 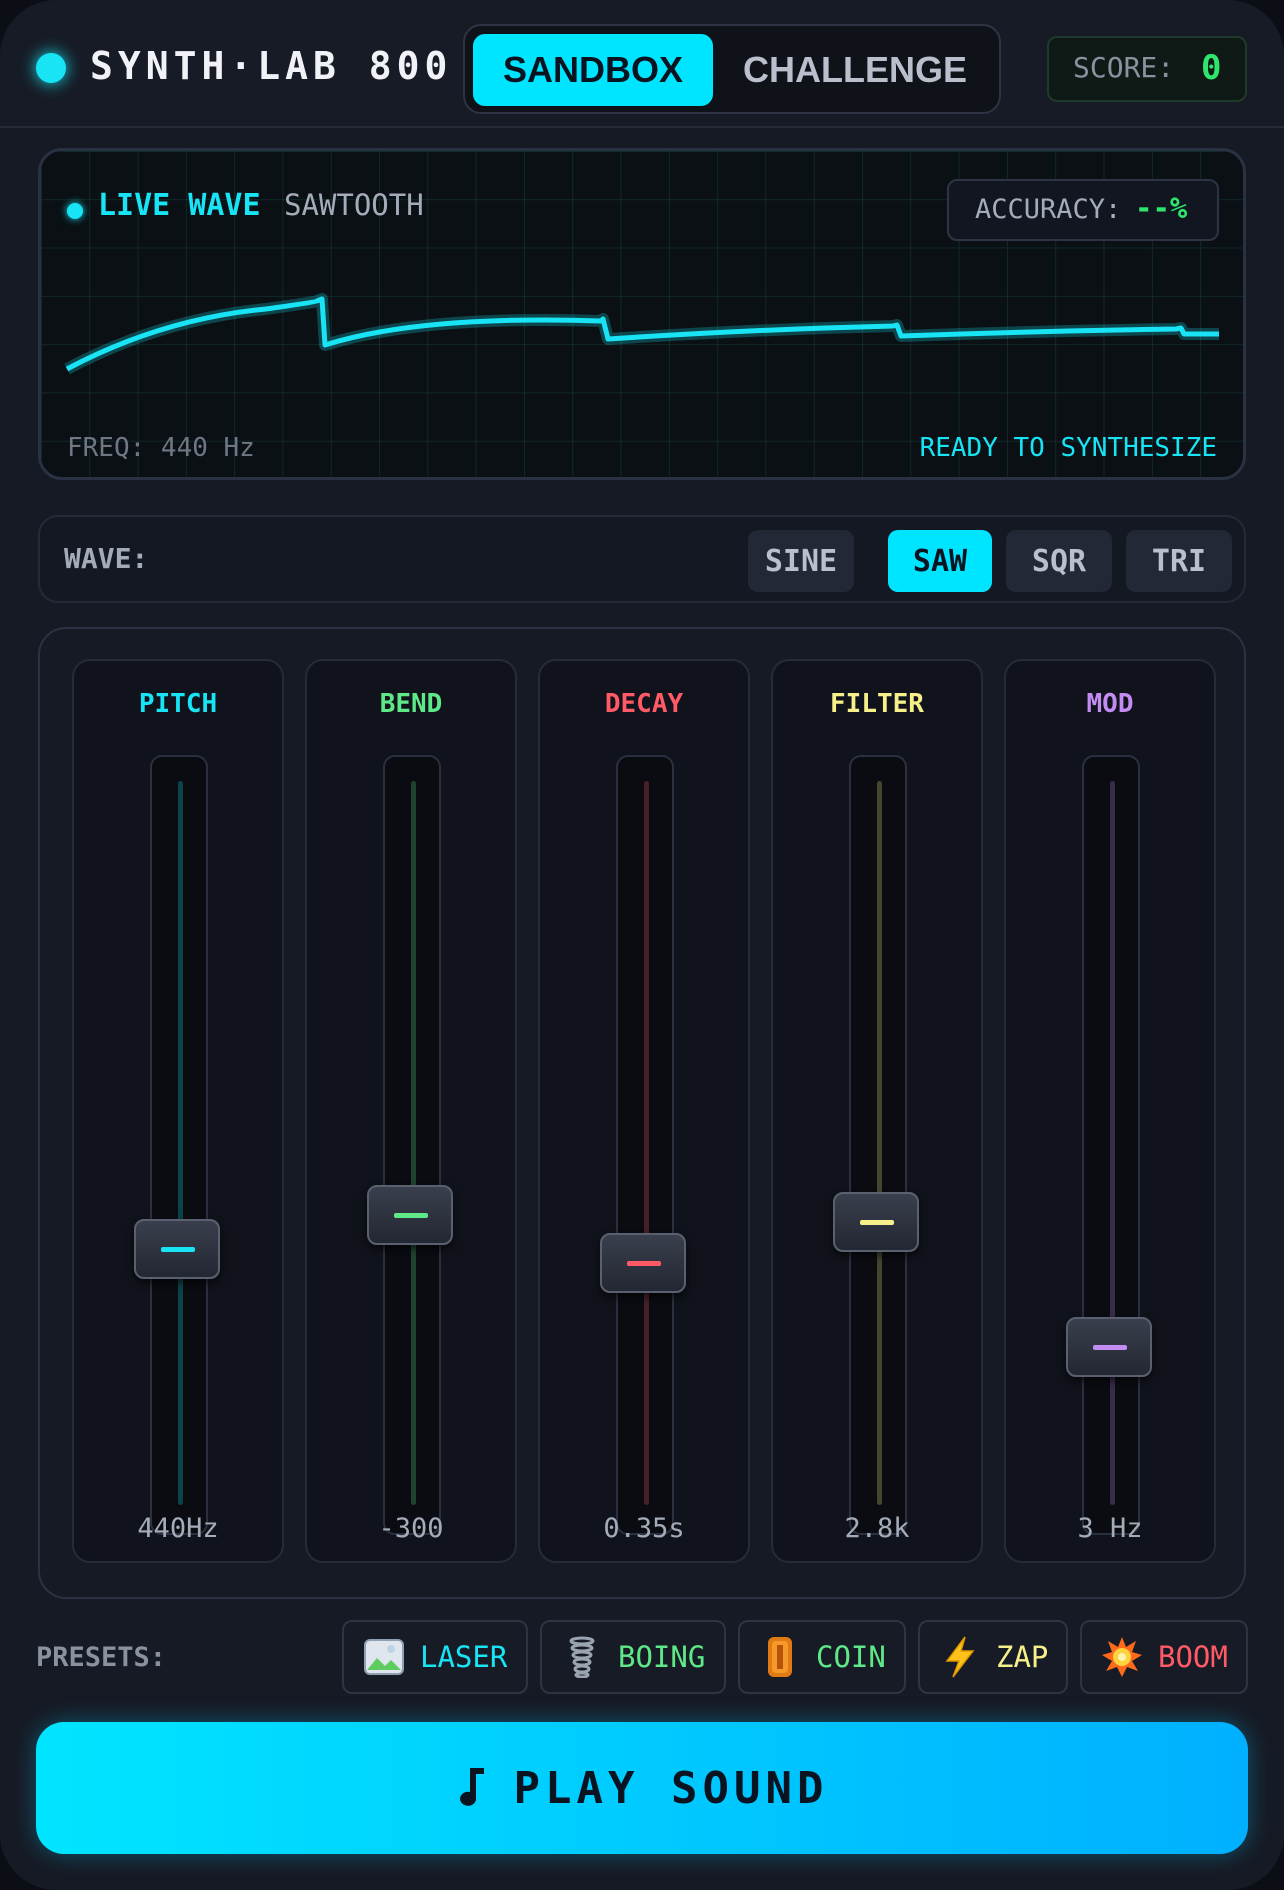 I want to click on slider-value: 0.35s, so click(x=644, y=1528).